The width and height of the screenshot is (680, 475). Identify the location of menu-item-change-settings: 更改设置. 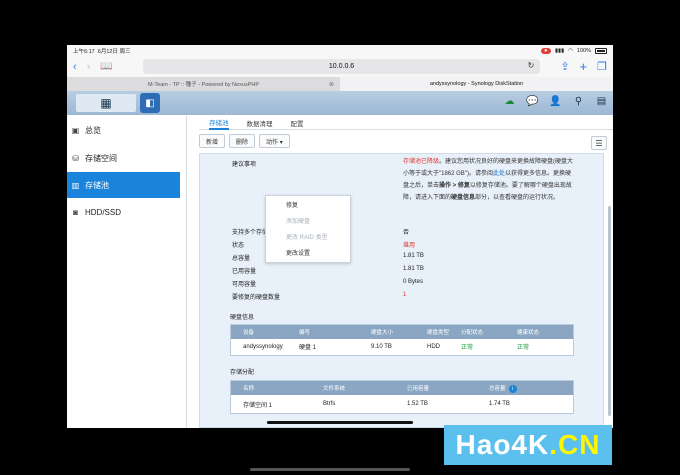
(308, 252).